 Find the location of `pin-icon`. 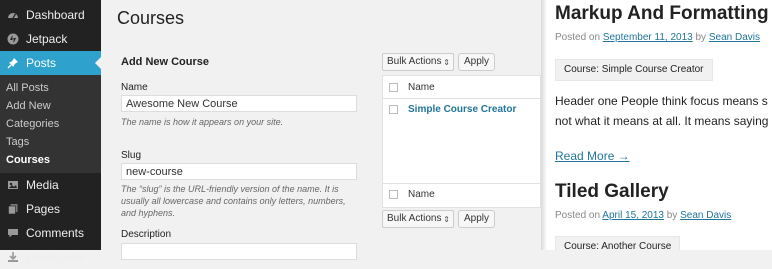

pin-icon is located at coordinates (13, 63).